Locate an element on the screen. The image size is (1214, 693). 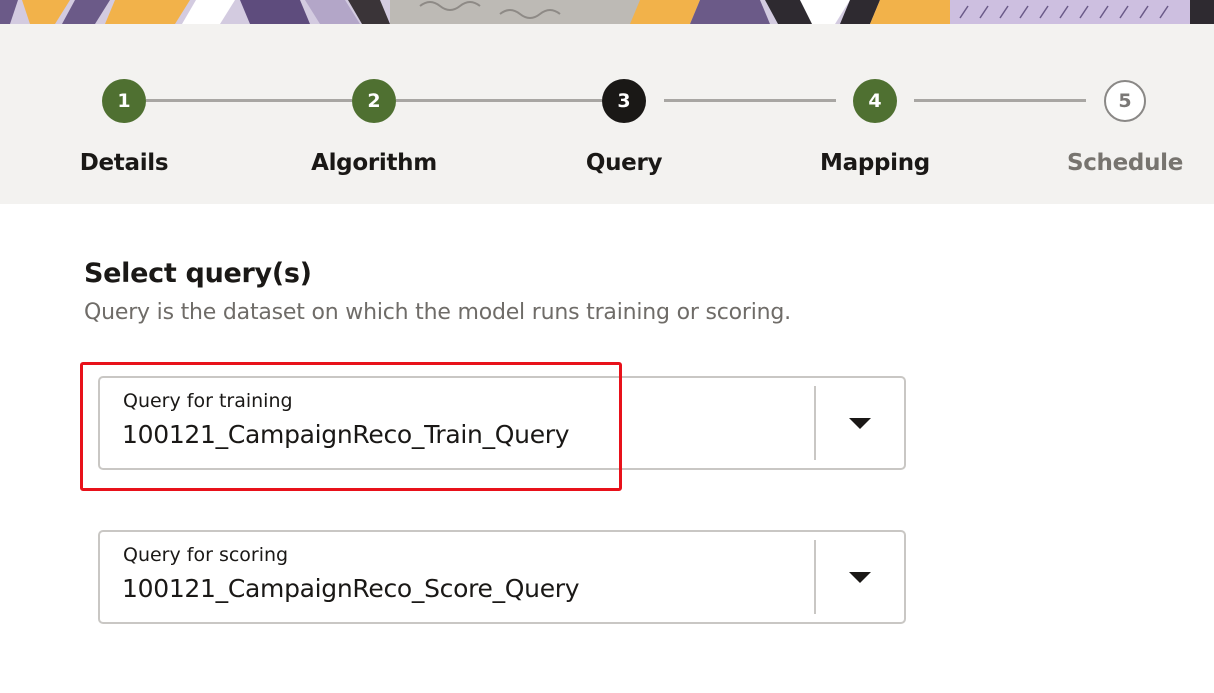
decorative-banner is located at coordinates (607, 12).